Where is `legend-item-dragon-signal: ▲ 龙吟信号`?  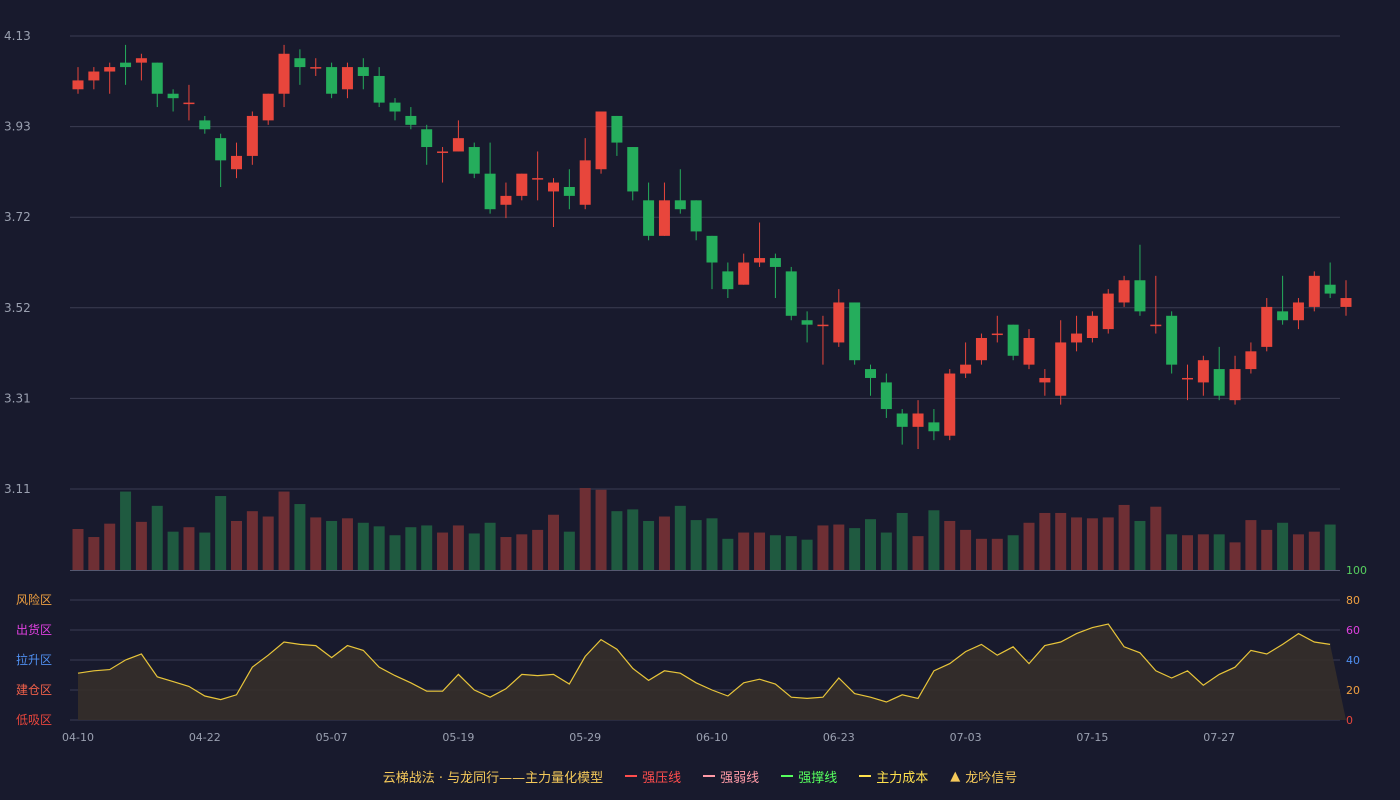
legend-item-dragon-signal: ▲ 龙吟信号 is located at coordinates (983, 776).